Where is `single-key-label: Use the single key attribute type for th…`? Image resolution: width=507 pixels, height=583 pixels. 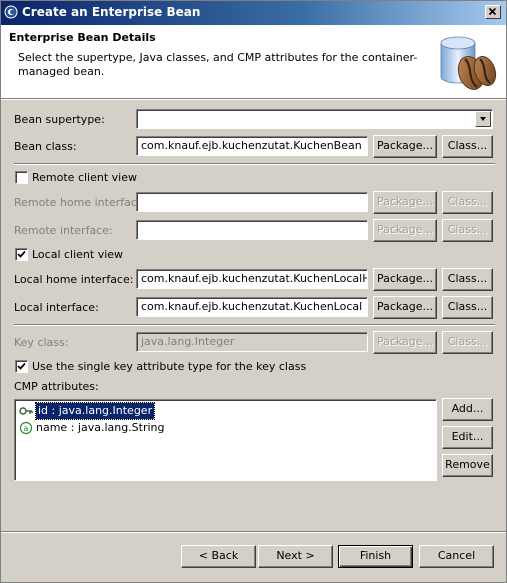 single-key-label: Use the single key attribute type for th… is located at coordinates (169, 366).